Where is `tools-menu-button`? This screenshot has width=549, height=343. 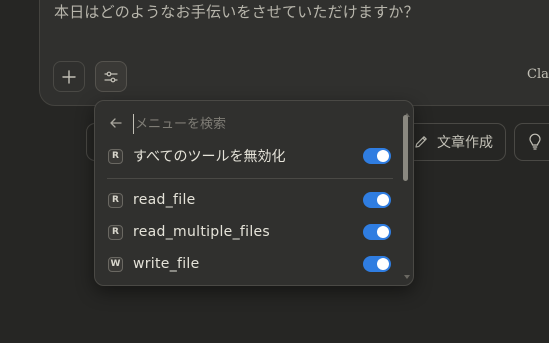
tools-menu-button is located at coordinates (111, 76).